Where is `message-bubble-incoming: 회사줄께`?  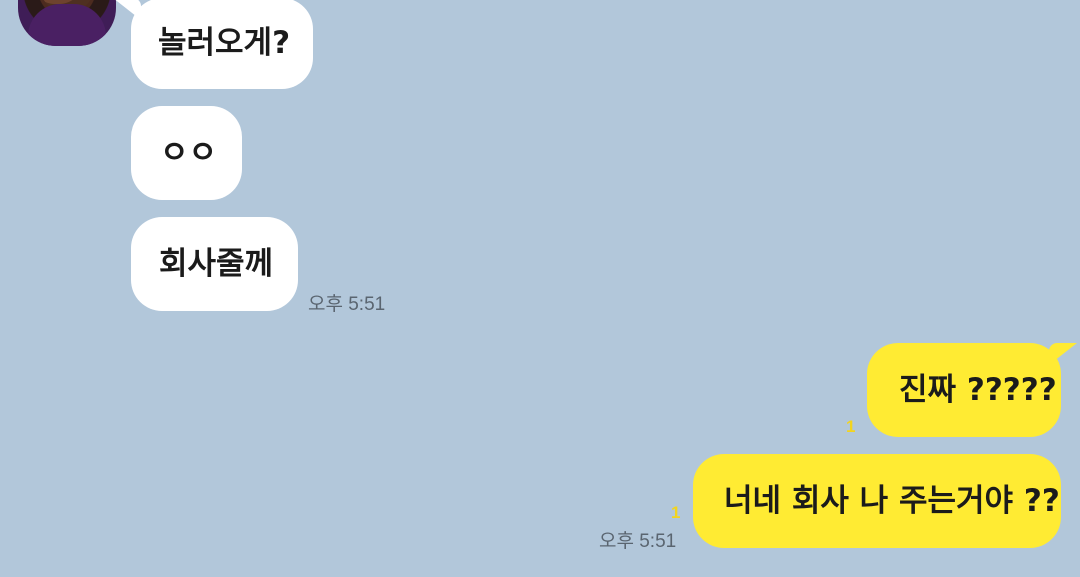 message-bubble-incoming: 회사줄께 is located at coordinates (214, 264).